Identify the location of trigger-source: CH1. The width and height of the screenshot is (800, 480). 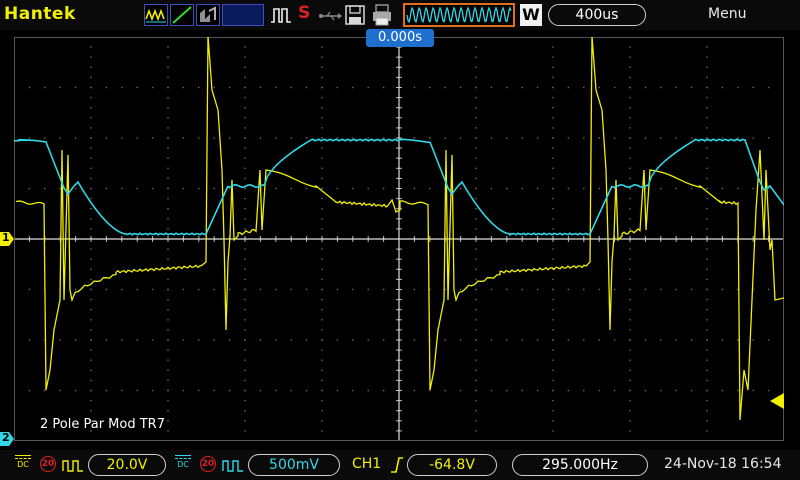
(366, 464).